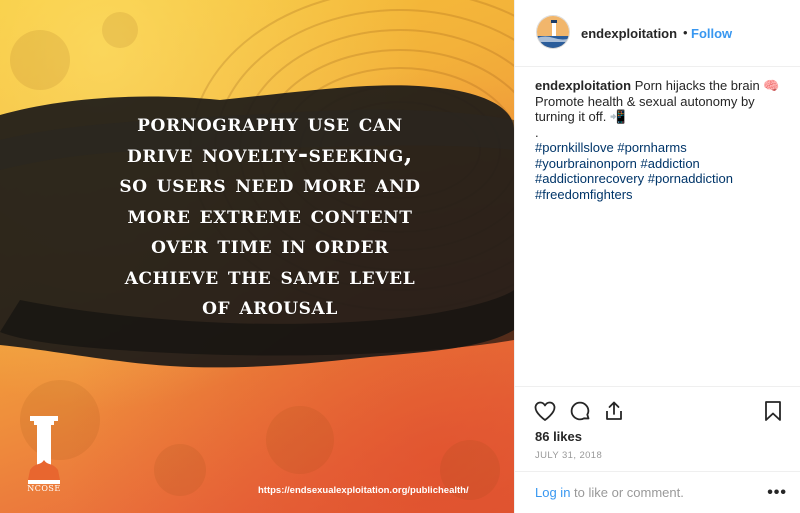 The image size is (800, 513). What do you see at coordinates (657, 410) in the screenshot?
I see `action-bar` at bounding box center [657, 410].